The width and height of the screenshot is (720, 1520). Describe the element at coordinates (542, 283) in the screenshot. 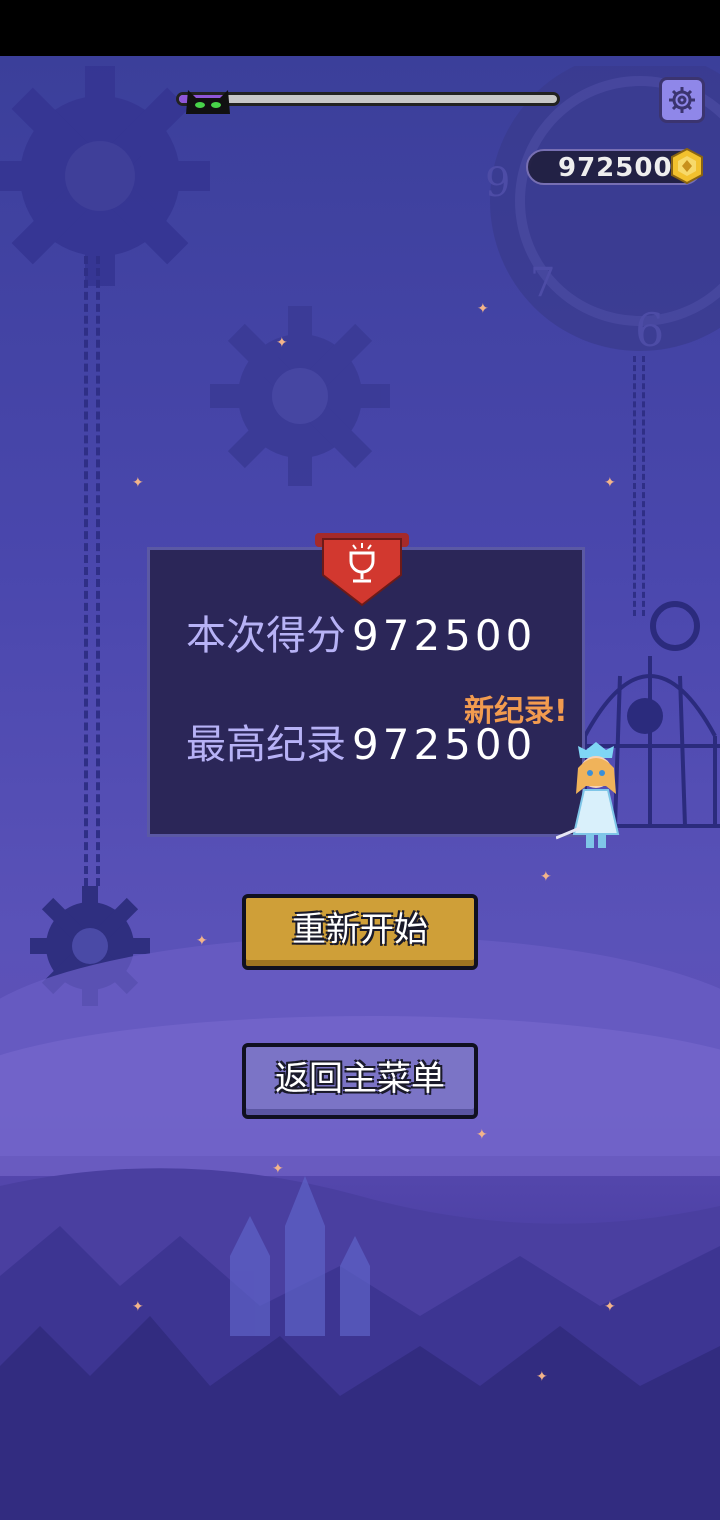

I see `svg-text: 7` at that location.